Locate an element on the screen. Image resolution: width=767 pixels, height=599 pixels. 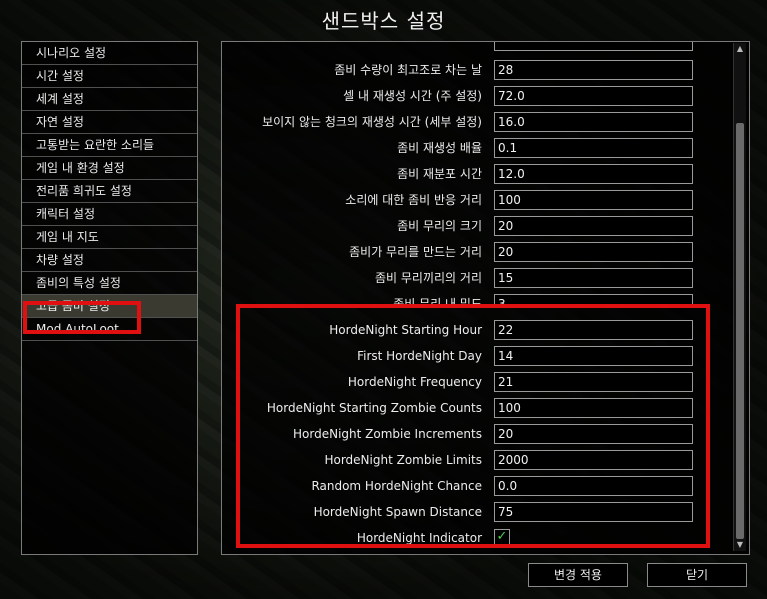
setting-row: 좀비 무리끼리의 거리 15 is located at coordinates (477, 280).